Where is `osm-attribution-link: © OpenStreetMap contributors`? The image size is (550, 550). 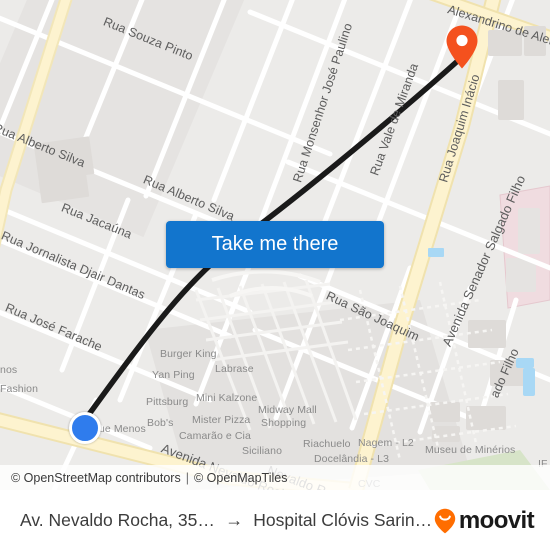 osm-attribution-link: © OpenStreetMap contributors is located at coordinates (96, 478).